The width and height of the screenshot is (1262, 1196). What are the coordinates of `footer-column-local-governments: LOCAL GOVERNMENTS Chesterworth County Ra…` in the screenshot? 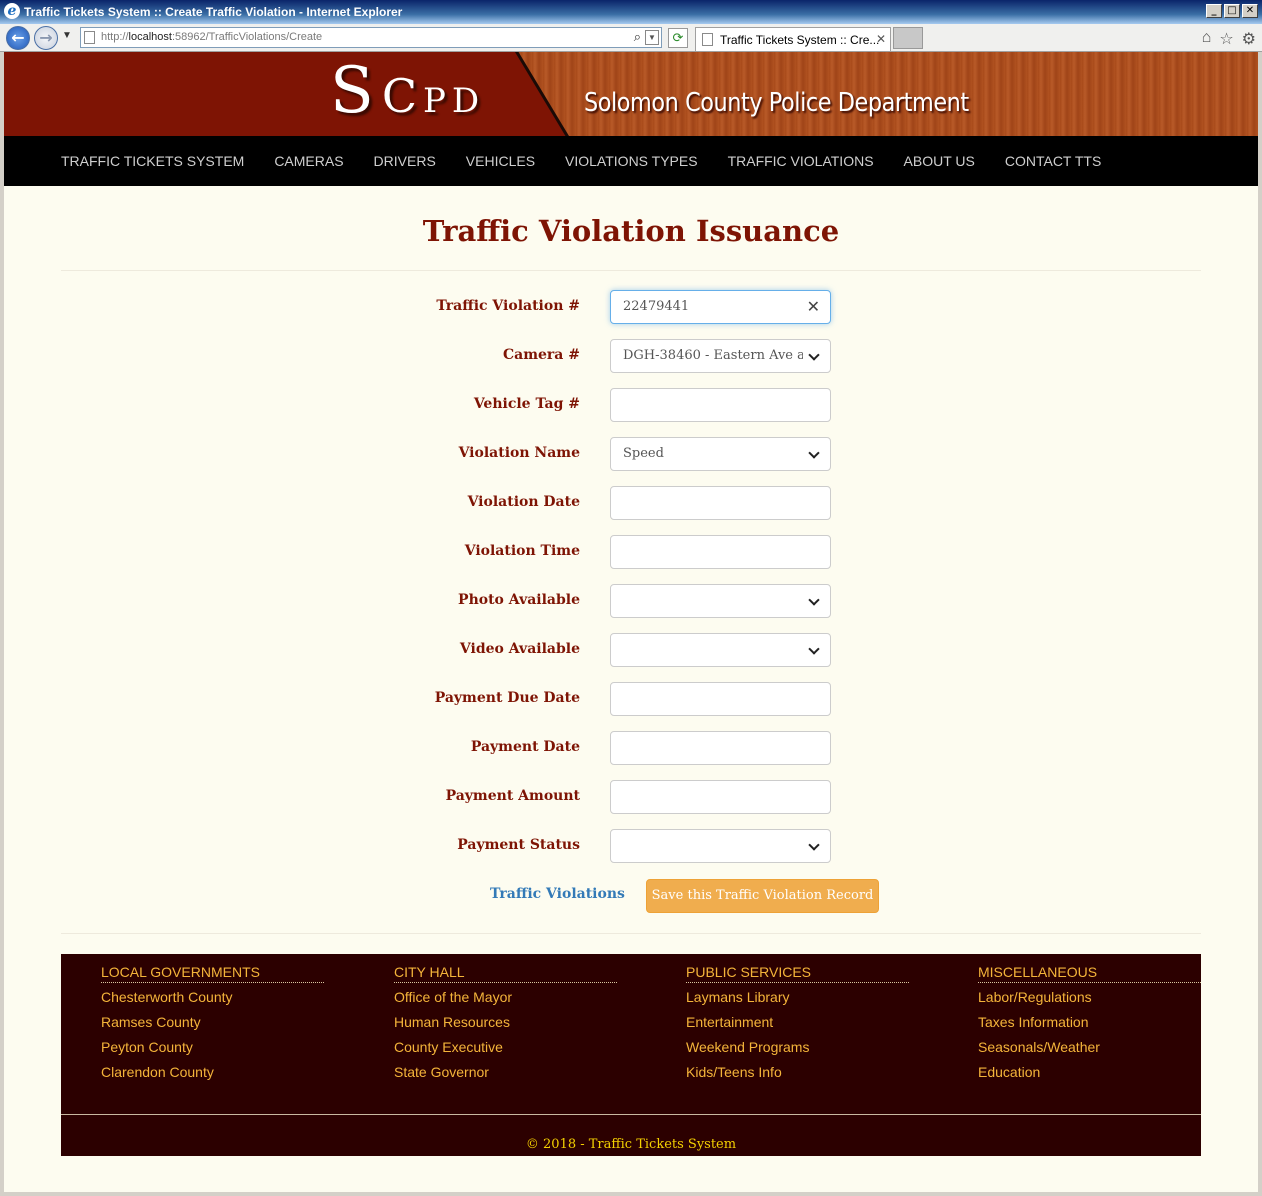 It's located at (212, 1026).